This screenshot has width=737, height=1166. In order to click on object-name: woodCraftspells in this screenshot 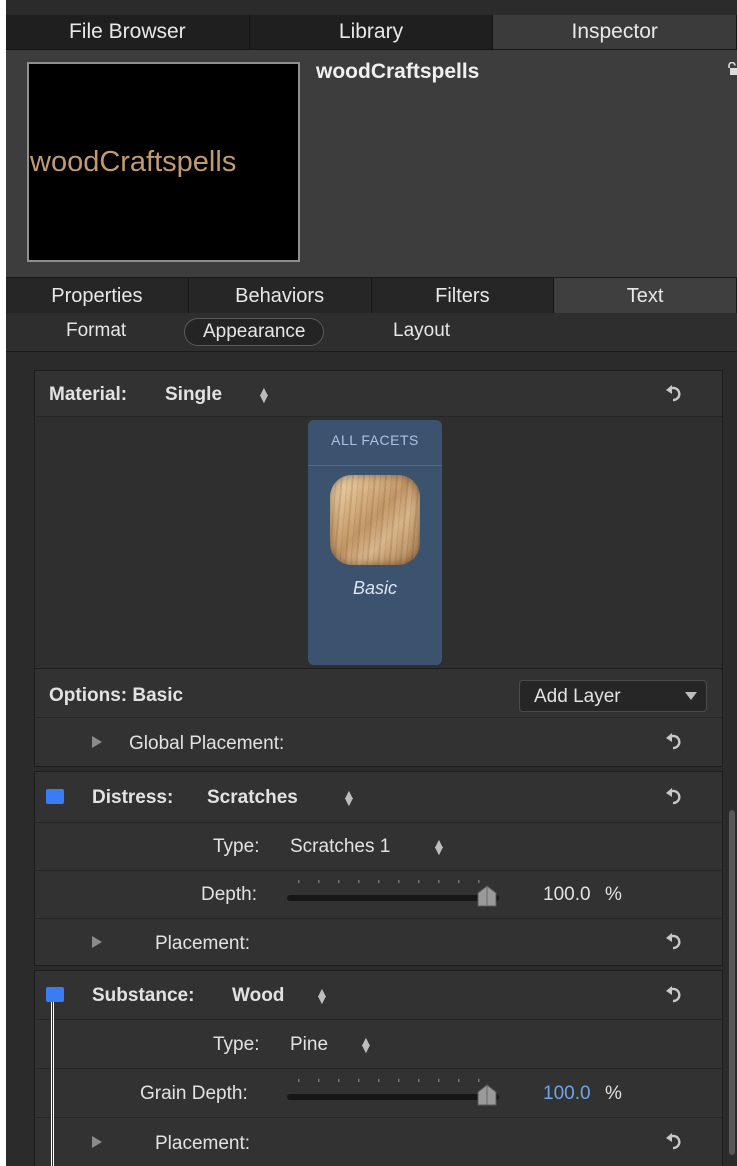, I will do `click(398, 71)`.